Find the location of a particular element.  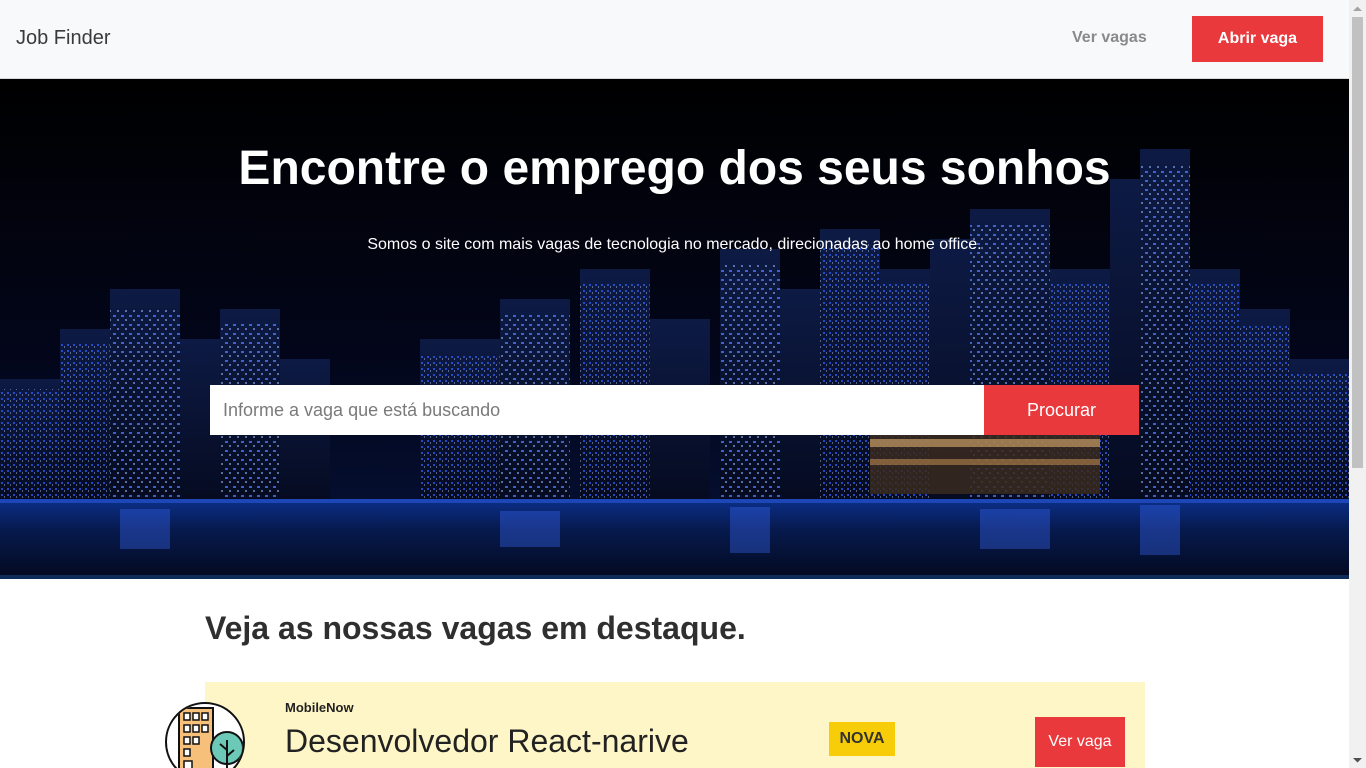

job-title: Desenvolvedor React-narive is located at coordinates (487, 741).